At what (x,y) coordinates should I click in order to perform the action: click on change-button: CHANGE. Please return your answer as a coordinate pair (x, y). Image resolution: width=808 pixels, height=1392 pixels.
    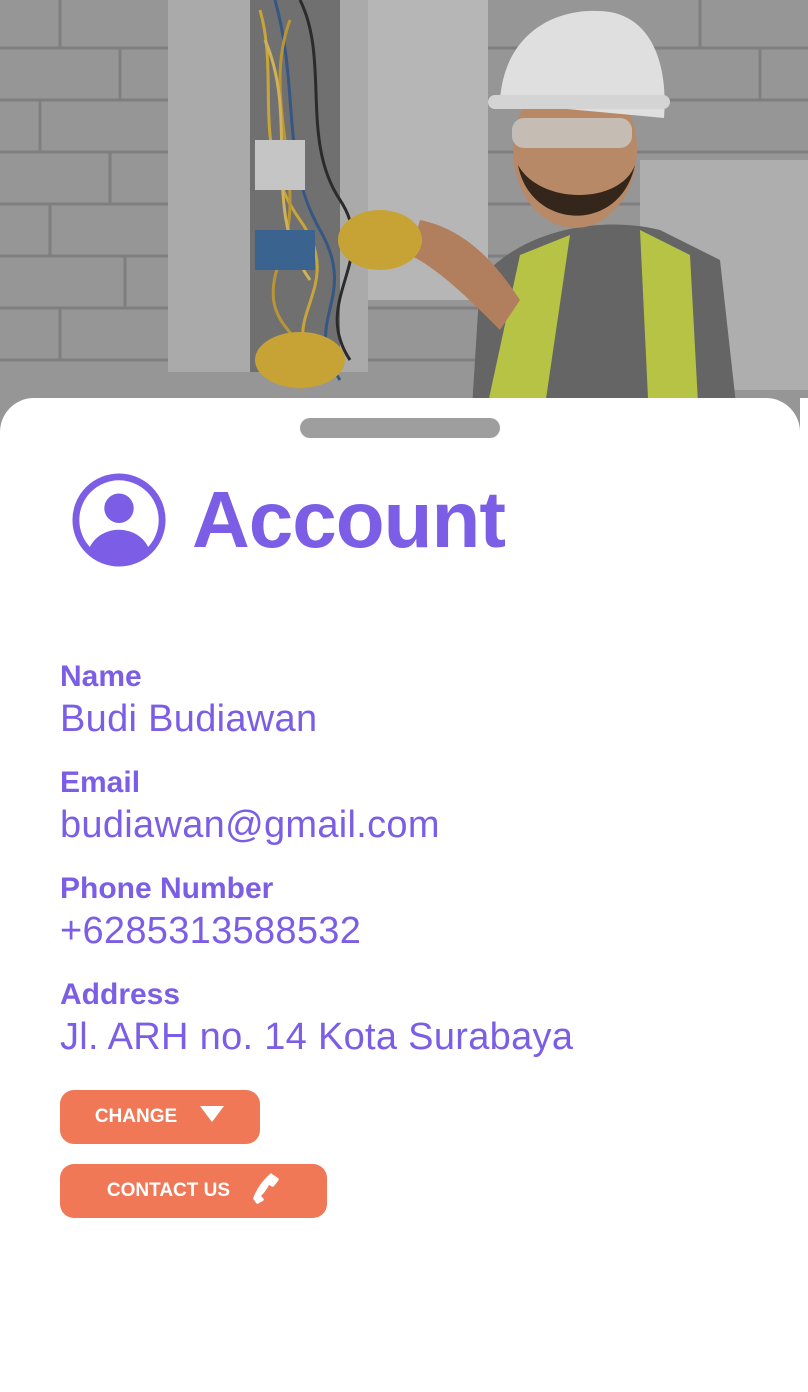
    Looking at the image, I should click on (160, 1117).